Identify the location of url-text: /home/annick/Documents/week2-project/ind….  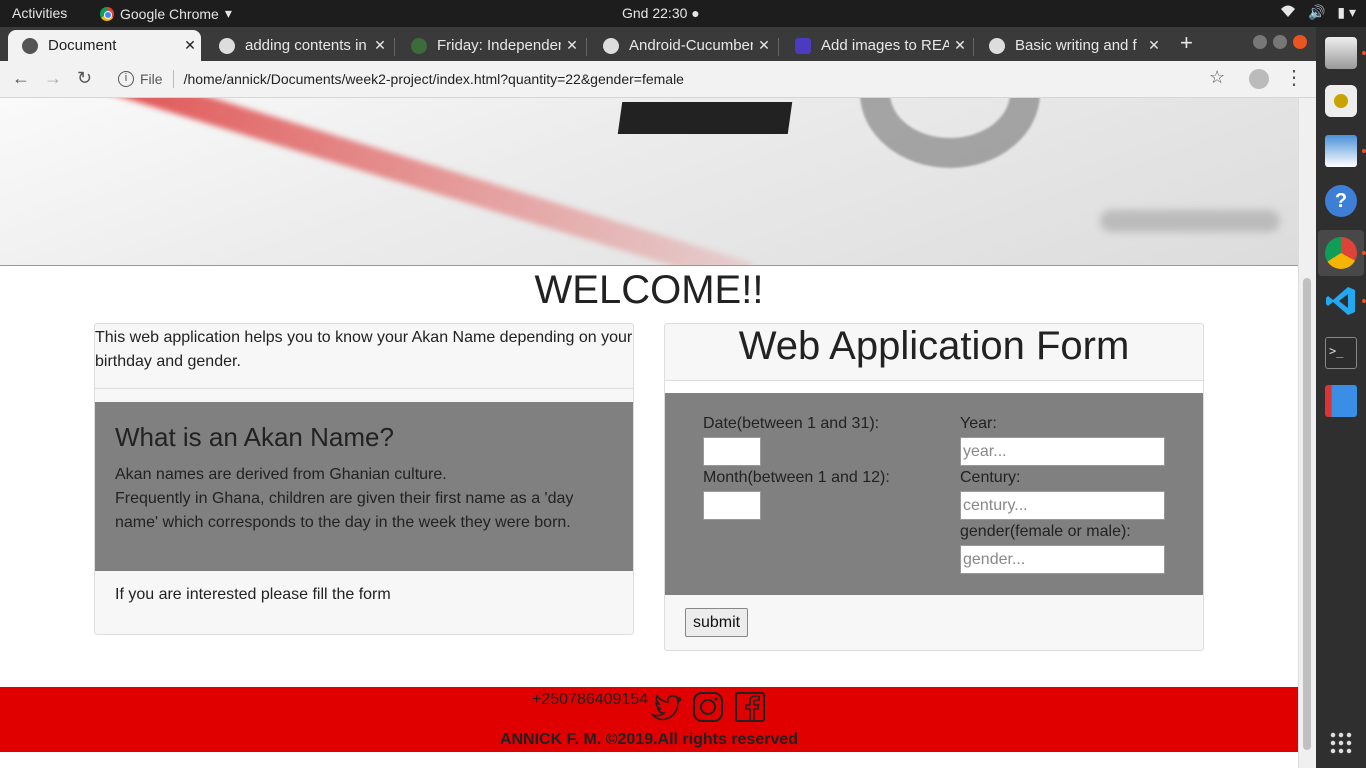
(434, 79).